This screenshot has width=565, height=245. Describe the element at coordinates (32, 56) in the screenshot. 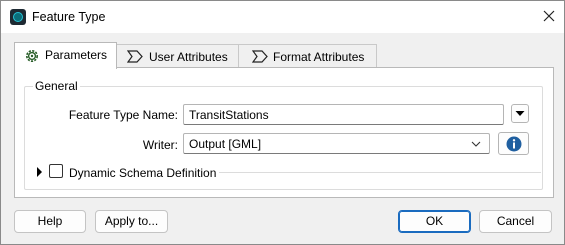

I see `gear-icon` at that location.